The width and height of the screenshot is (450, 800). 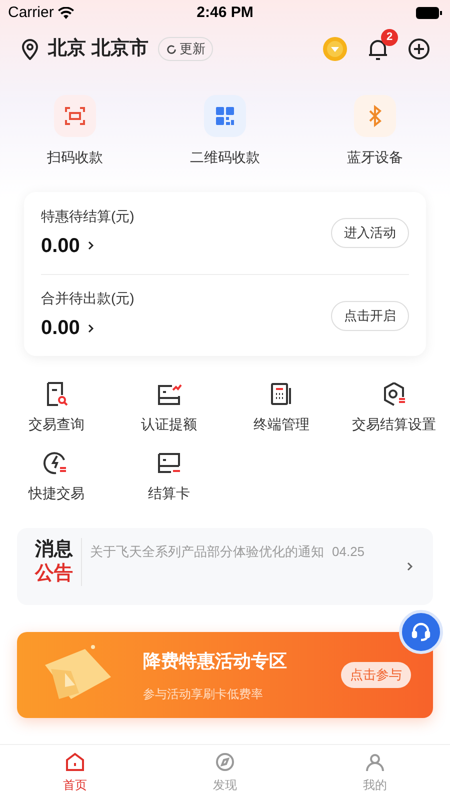 I want to click on scan-icon, so click(x=75, y=116).